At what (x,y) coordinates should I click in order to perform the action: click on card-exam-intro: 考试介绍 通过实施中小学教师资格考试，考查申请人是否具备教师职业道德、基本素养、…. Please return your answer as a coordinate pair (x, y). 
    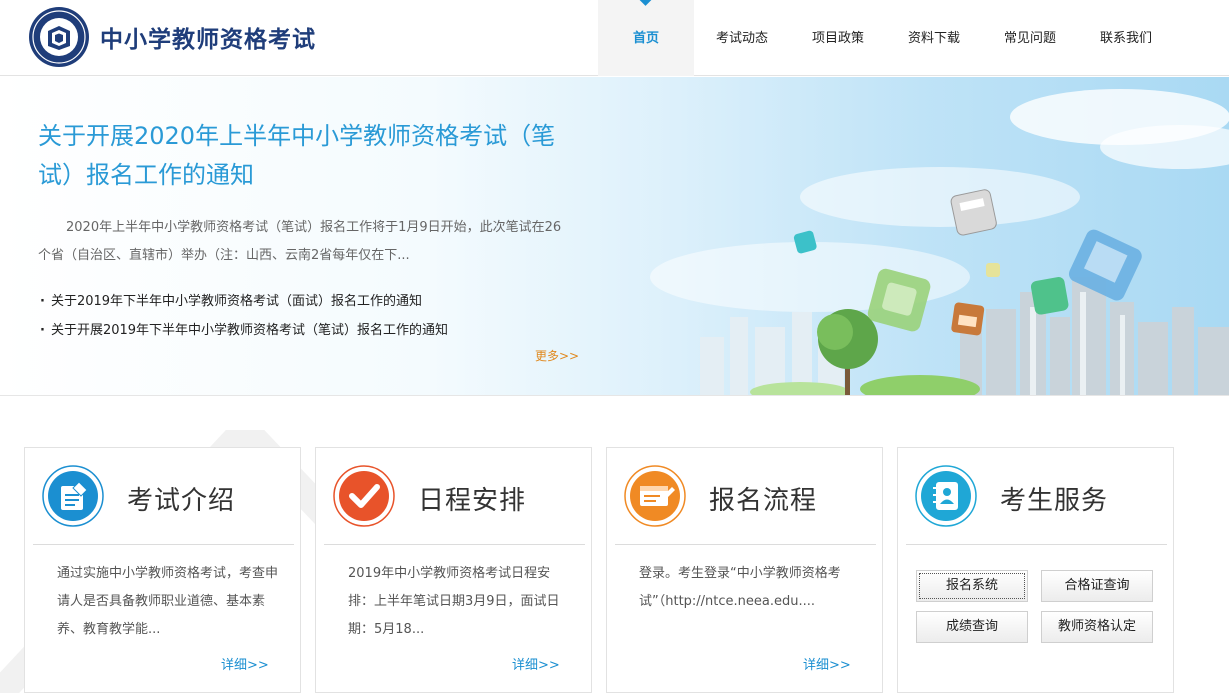
    Looking at the image, I should click on (162, 570).